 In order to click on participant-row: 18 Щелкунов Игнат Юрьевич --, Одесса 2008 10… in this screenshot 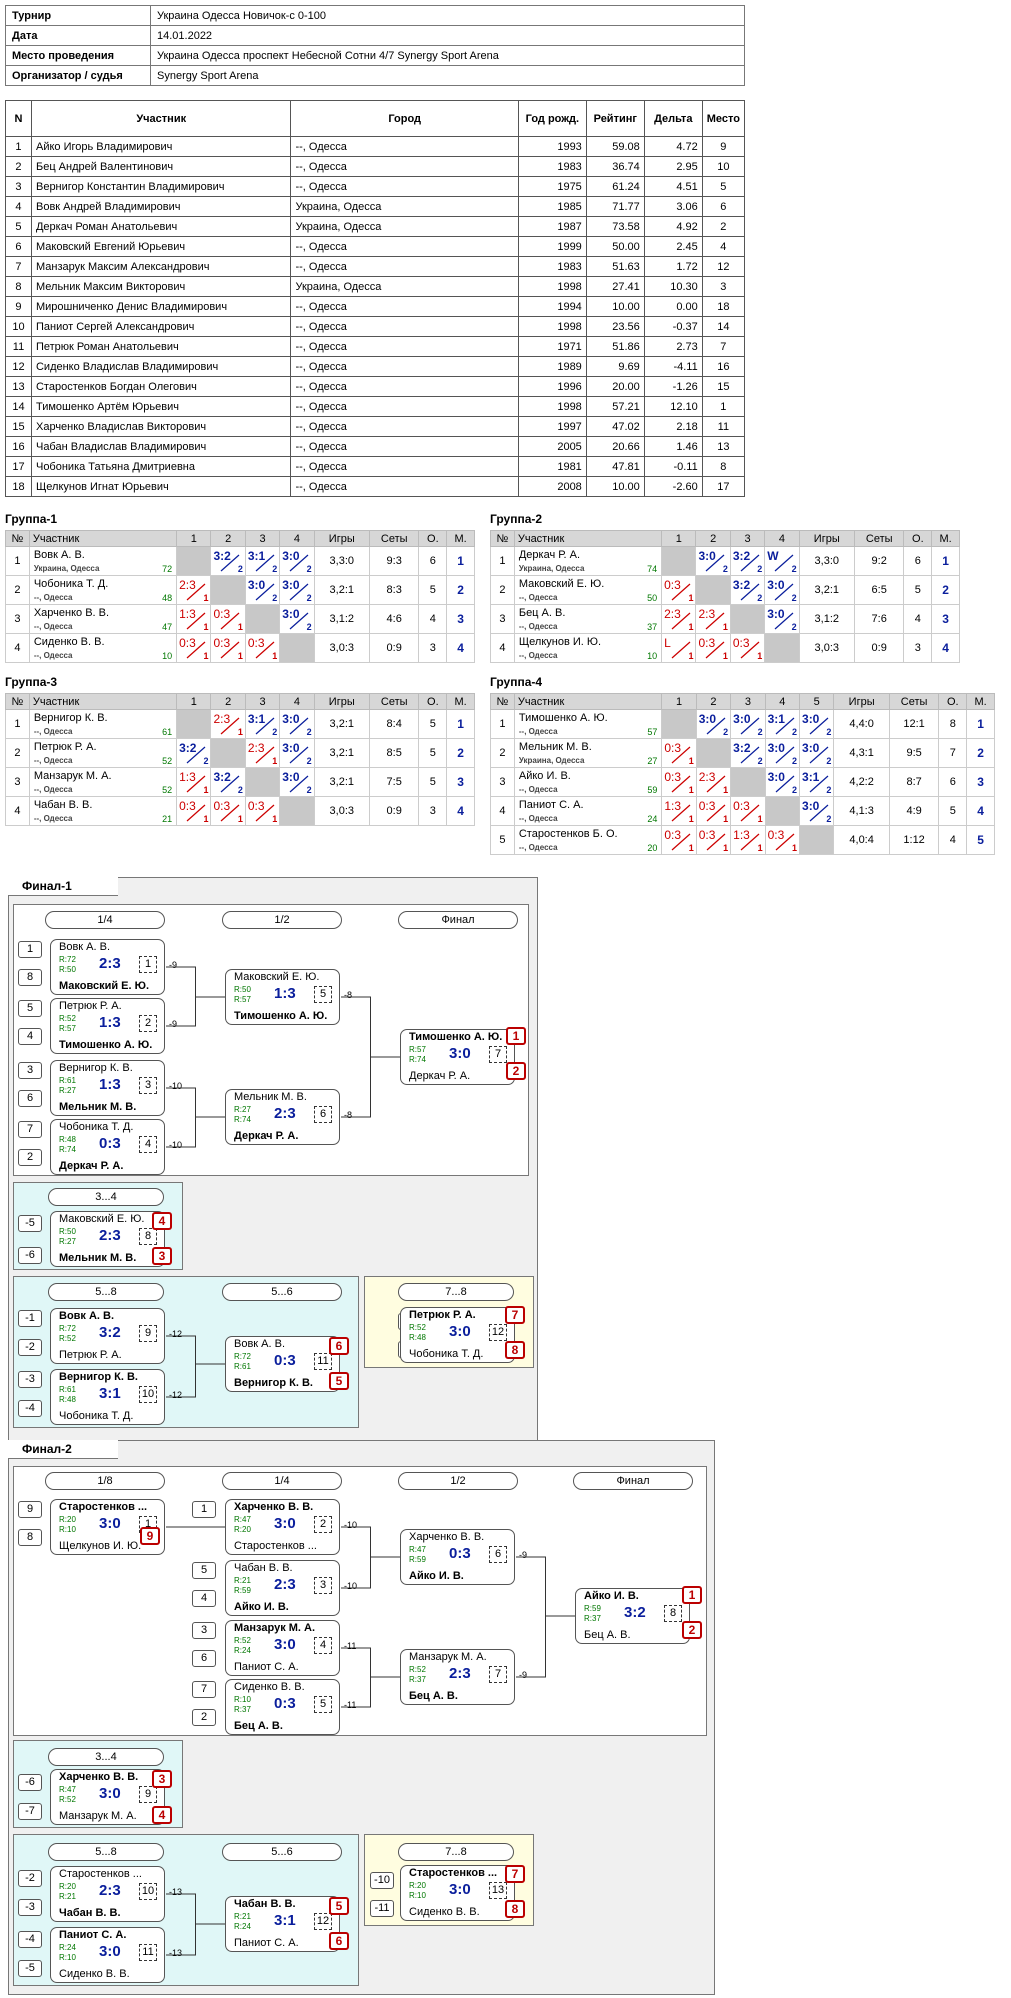, I will do `click(375, 486)`.